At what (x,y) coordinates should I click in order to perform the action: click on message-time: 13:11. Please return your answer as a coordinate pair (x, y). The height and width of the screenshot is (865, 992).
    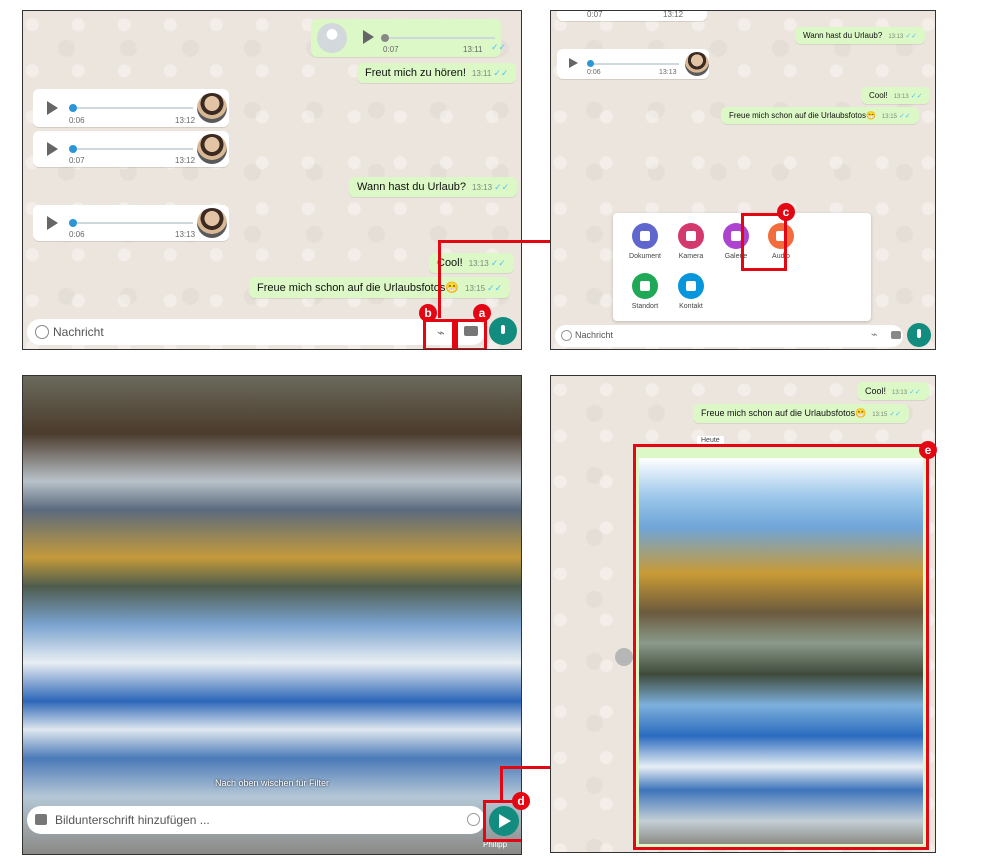
    Looking at the image, I should click on (481, 73).